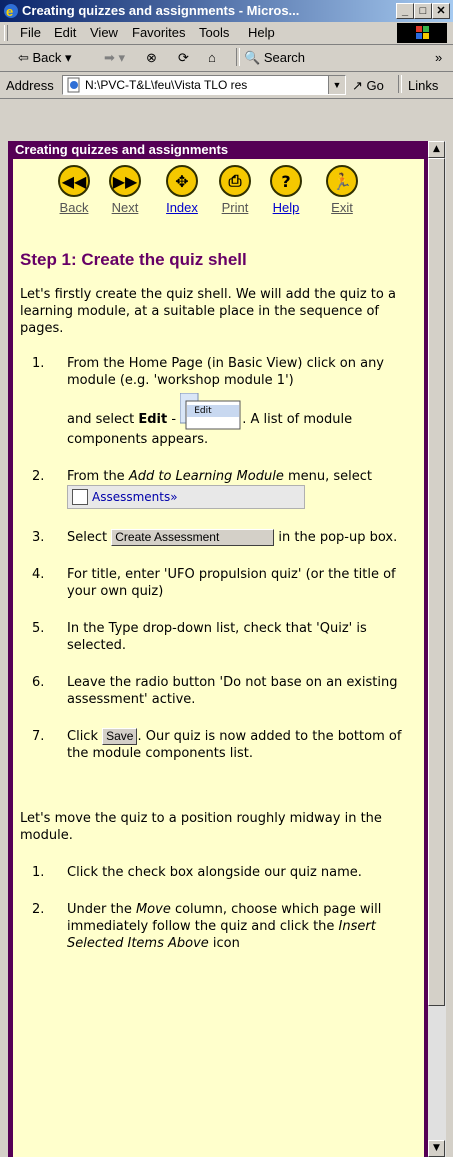 This screenshot has height=1157, width=453. I want to click on step-number: 5., so click(38, 628).